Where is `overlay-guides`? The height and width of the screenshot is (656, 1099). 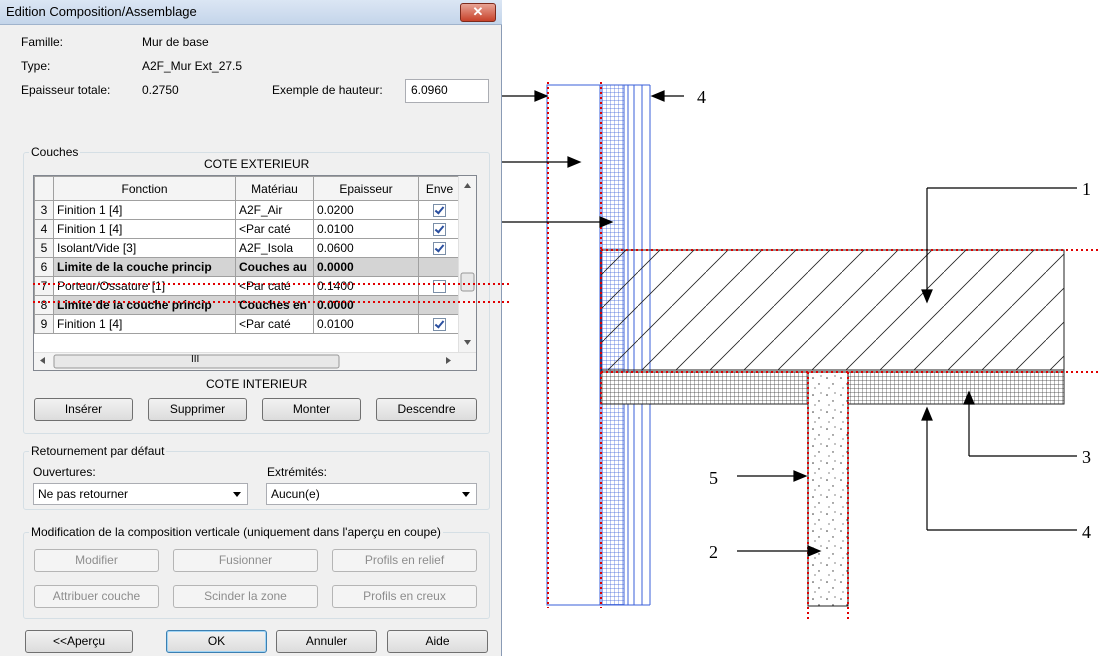 overlay-guides is located at coordinates (267, 293).